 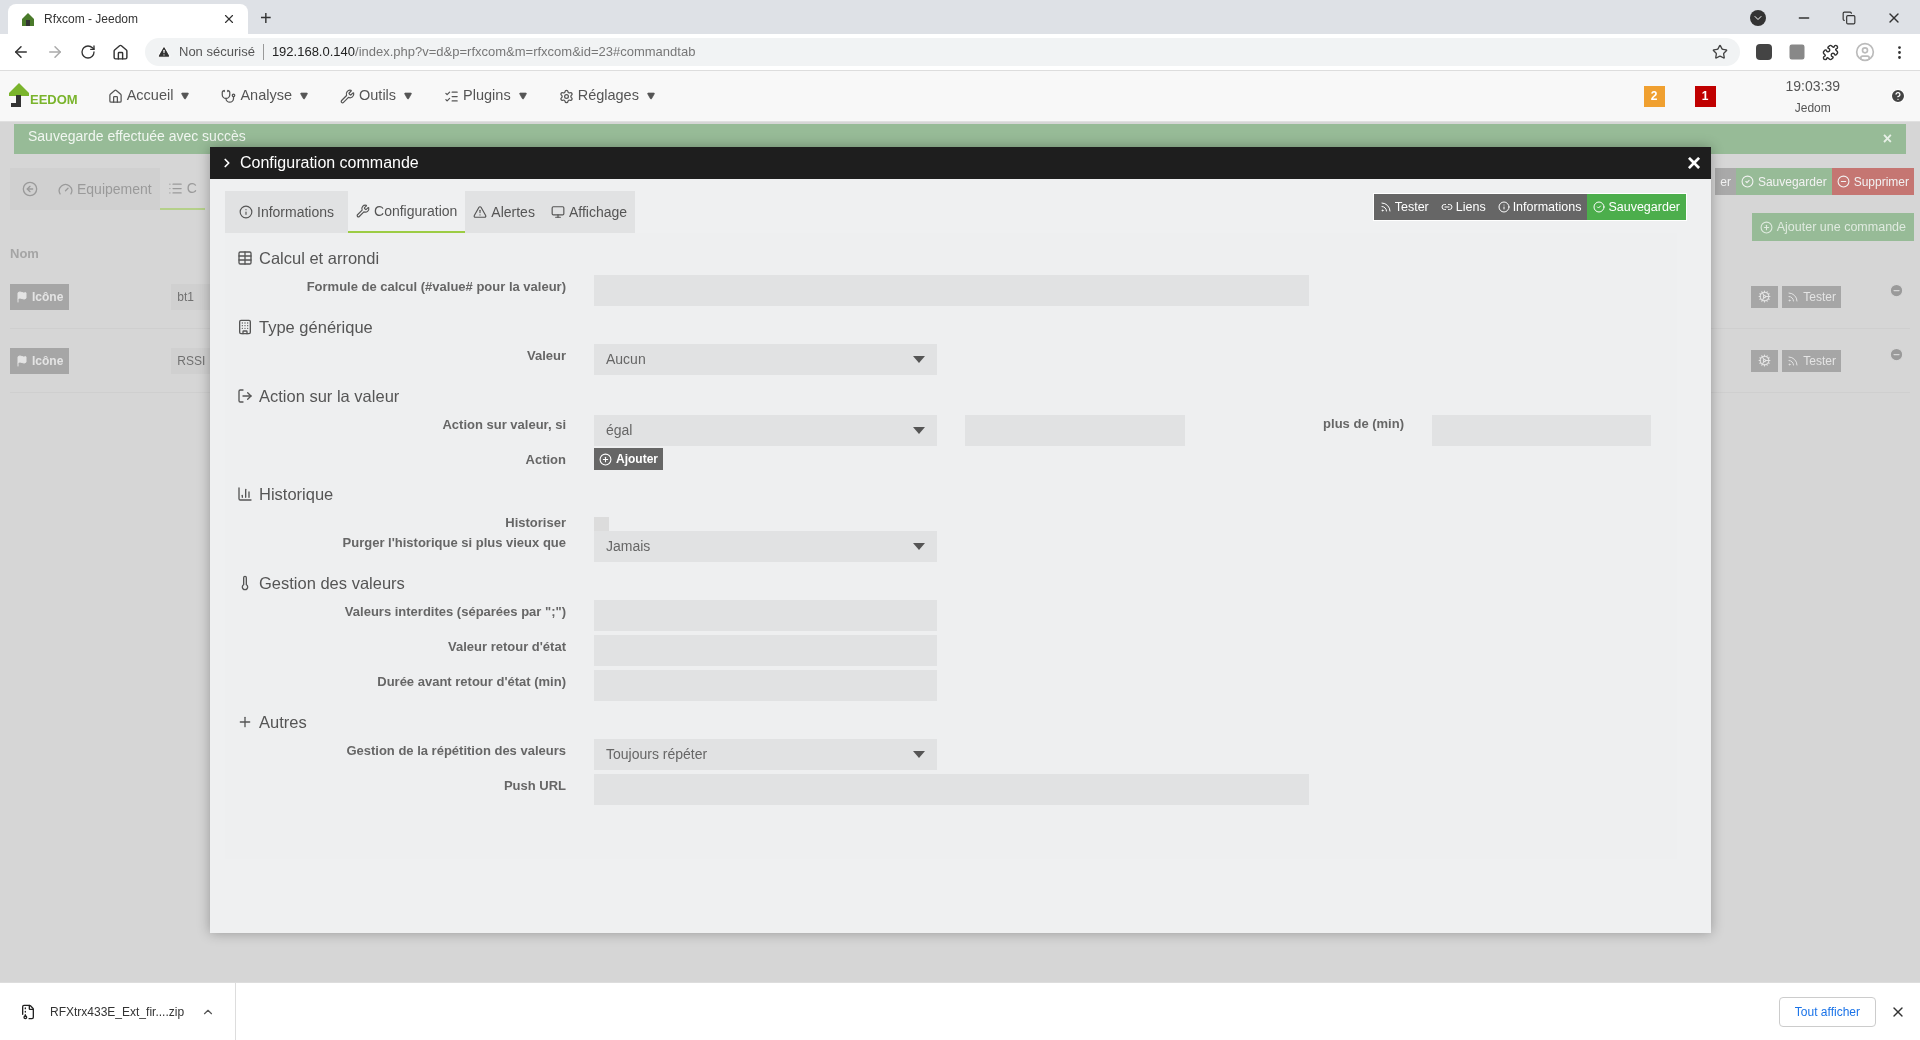 I want to click on forward-icon, so click(x=55, y=52).